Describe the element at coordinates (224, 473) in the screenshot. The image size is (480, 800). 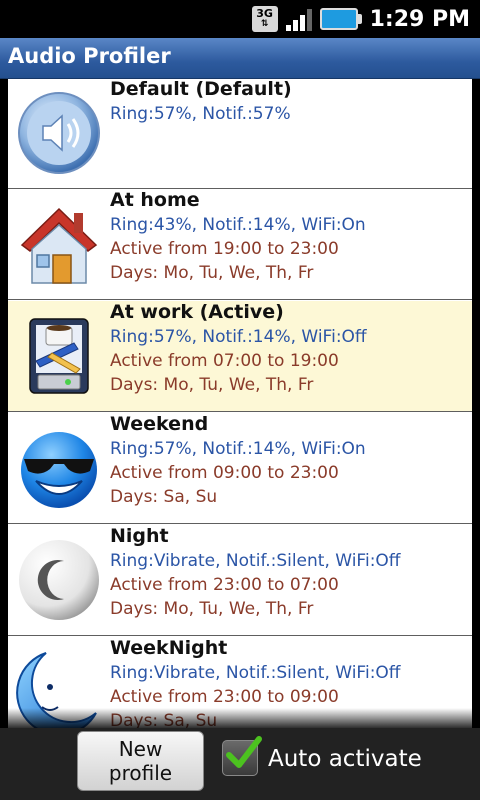
I see `profile-active-time: Active from 09:00 to 23:00` at that location.